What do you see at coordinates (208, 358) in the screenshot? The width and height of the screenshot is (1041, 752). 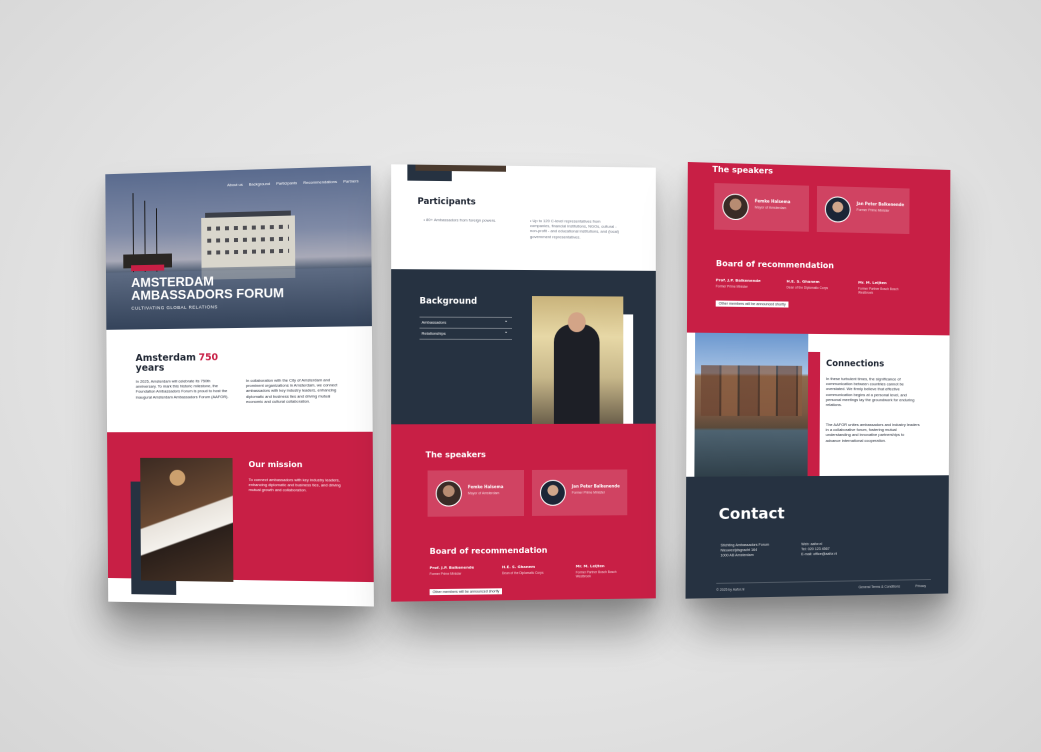 I see `intro-title-number: 750` at bounding box center [208, 358].